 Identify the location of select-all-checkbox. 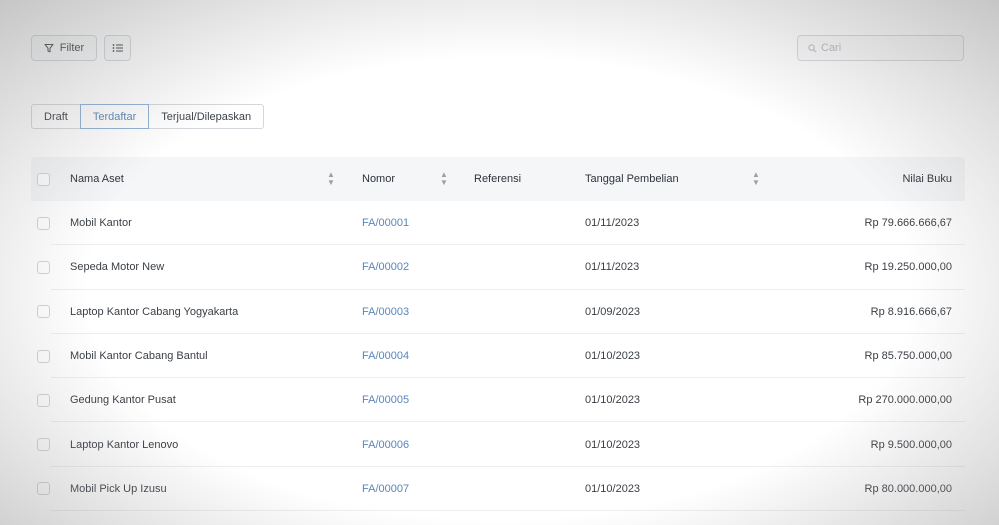
(43, 179).